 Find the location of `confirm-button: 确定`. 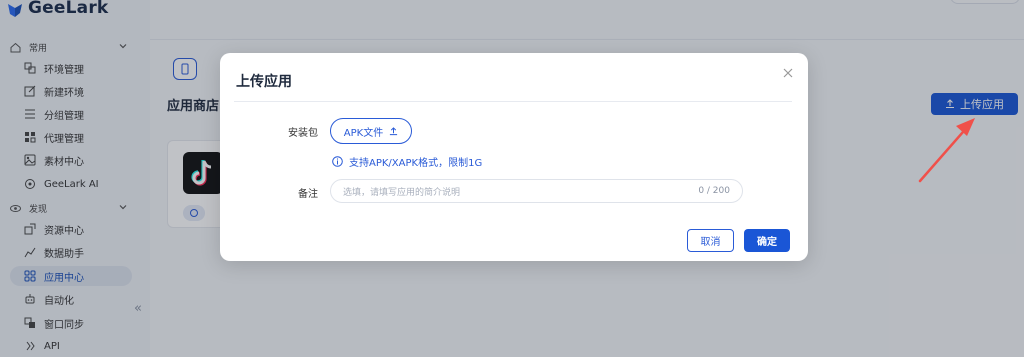

confirm-button: 确定 is located at coordinates (767, 240).